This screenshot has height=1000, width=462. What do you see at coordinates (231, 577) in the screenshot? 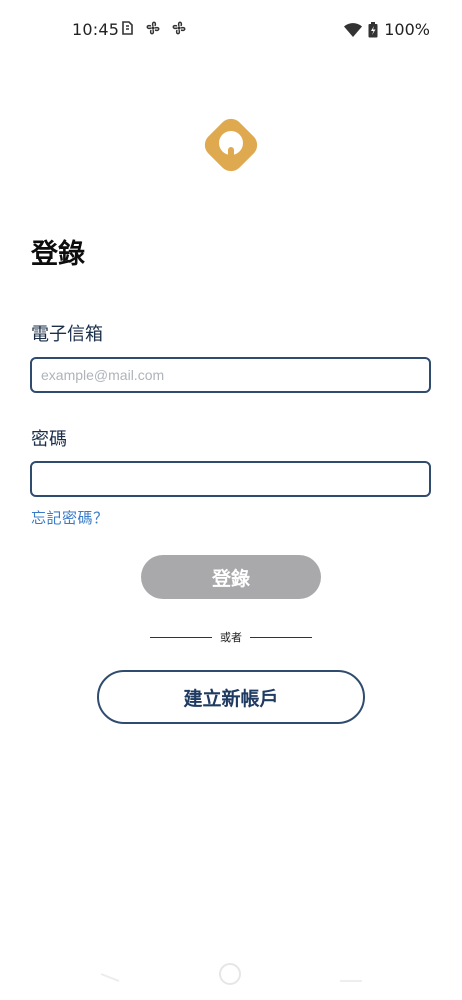
I see `login-button: 登錄` at bounding box center [231, 577].